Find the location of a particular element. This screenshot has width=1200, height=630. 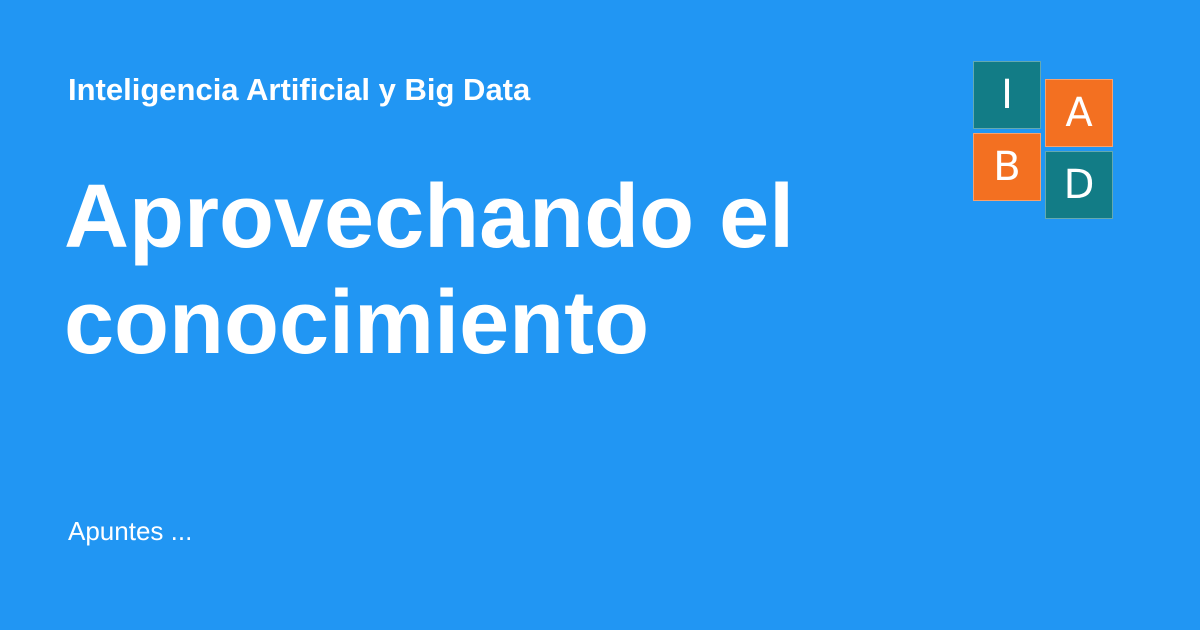

logo-tile-i: I is located at coordinates (1007, 95).